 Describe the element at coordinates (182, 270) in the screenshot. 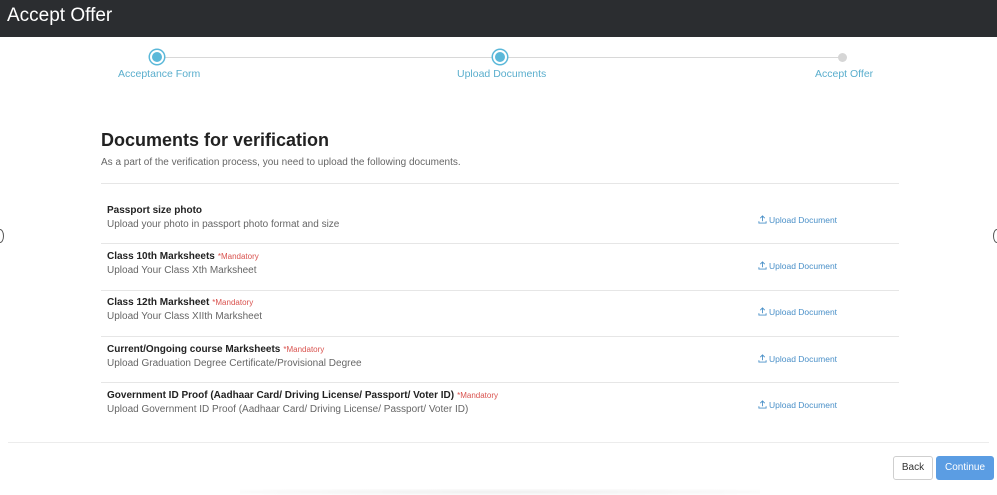

I see `document-description: Upload Your Class Xth Marksheet` at that location.